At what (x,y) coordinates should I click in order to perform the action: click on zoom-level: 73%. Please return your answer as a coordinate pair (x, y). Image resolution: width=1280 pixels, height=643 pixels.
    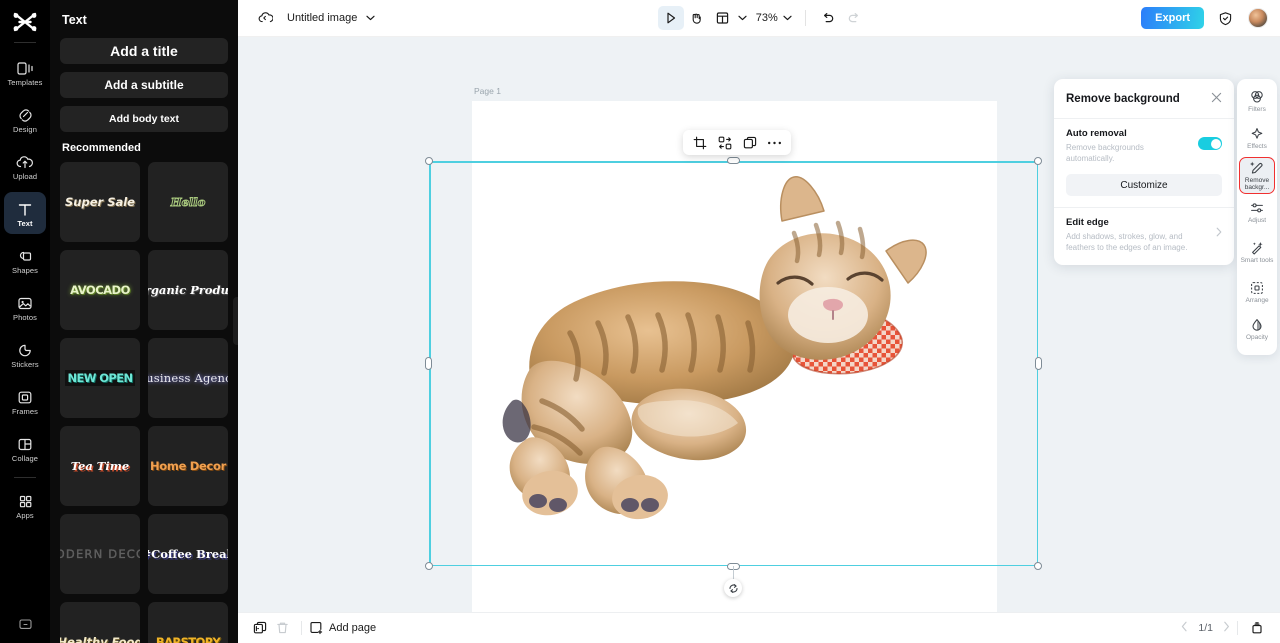
    Looking at the image, I should click on (767, 18).